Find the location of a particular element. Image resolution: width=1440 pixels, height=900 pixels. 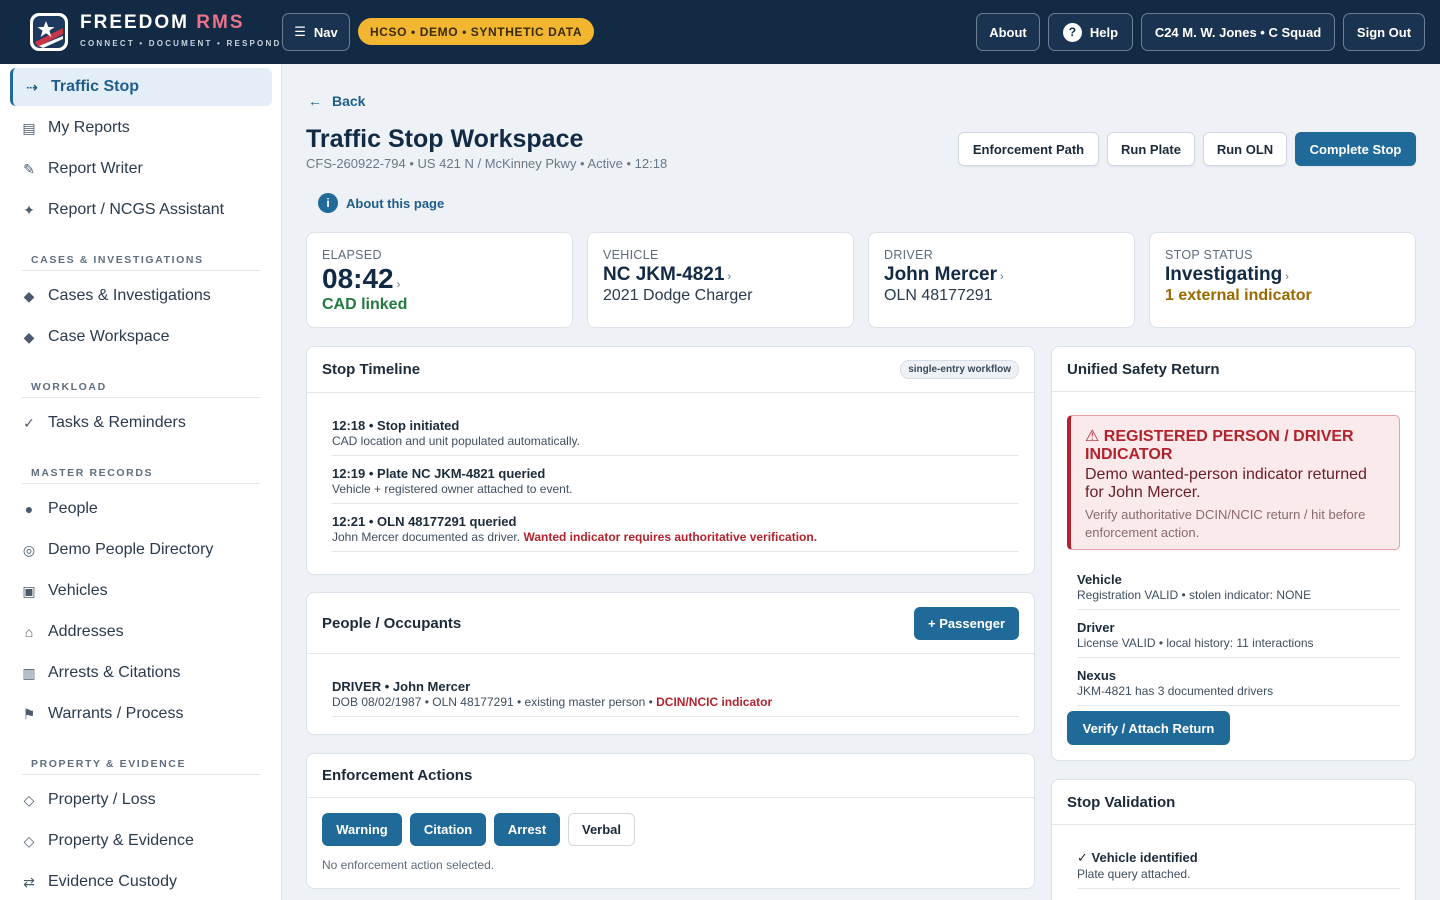

sidebar-item-cases-investigations: ◆ Cases & Investigations is located at coordinates (141, 296).